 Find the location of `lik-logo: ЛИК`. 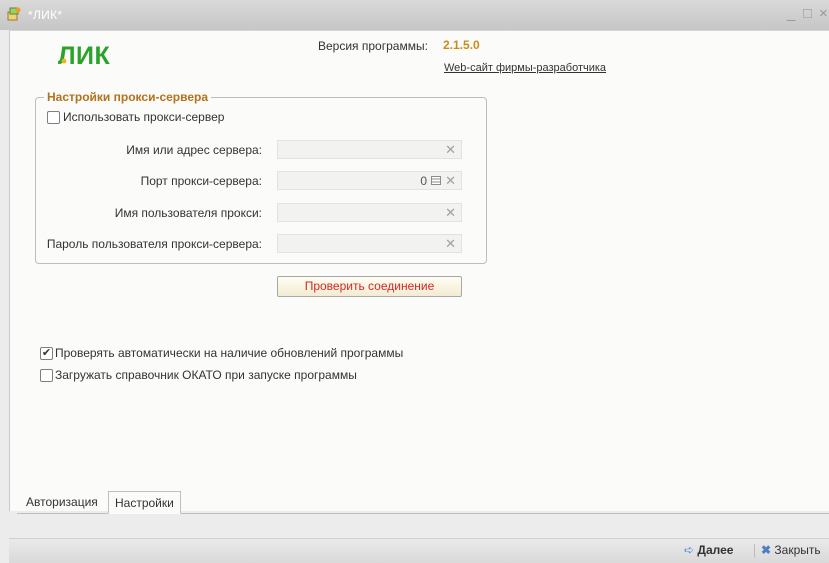

lik-logo: ЛИК is located at coordinates (84, 55).